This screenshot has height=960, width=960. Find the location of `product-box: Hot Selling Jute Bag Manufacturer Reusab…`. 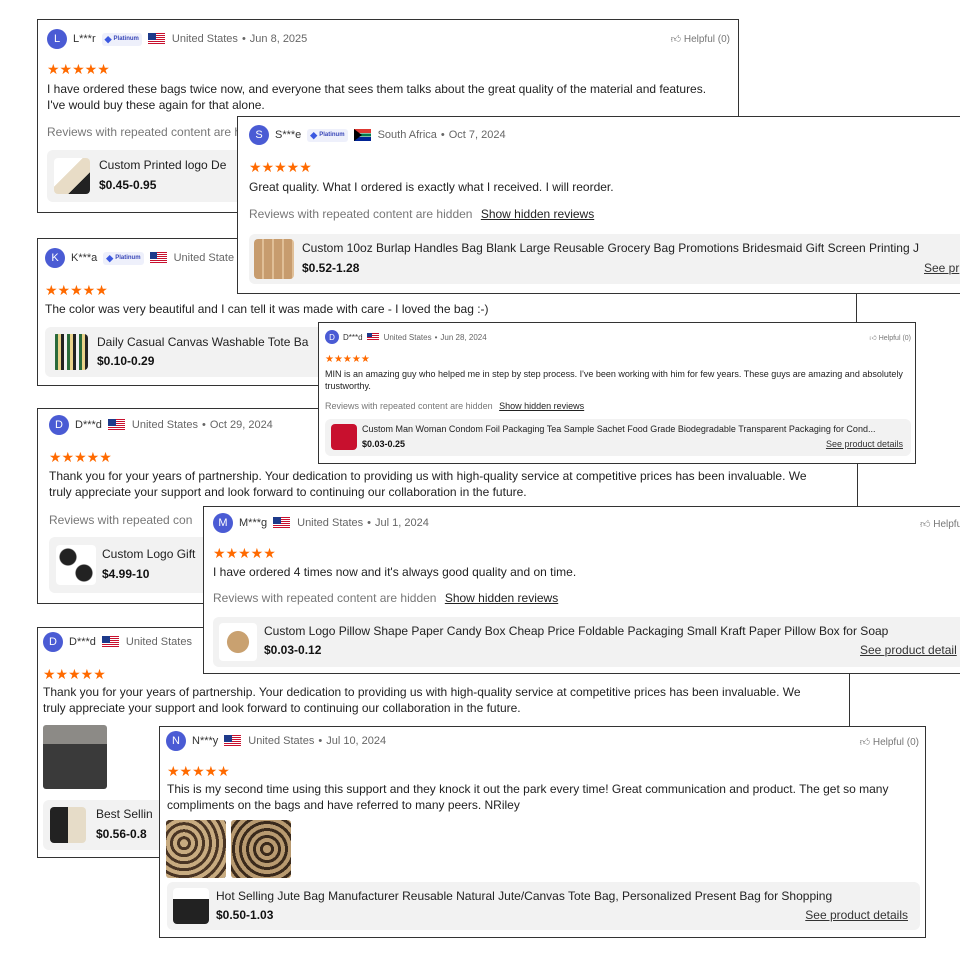

product-box: Hot Selling Jute Bag Manufacturer Reusab… is located at coordinates (543, 906).